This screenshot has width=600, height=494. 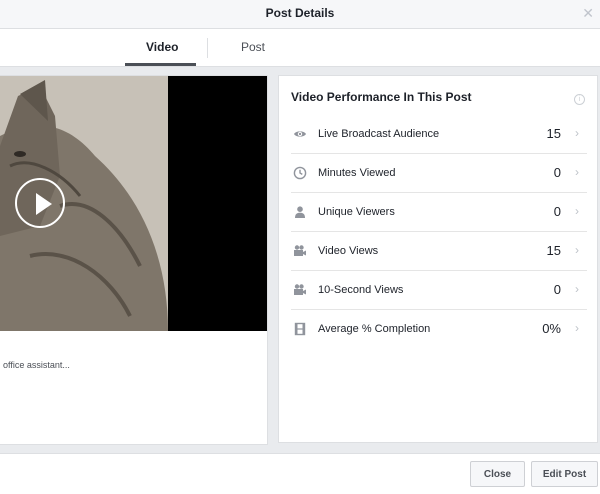 I want to click on play-button, so click(x=40, y=203).